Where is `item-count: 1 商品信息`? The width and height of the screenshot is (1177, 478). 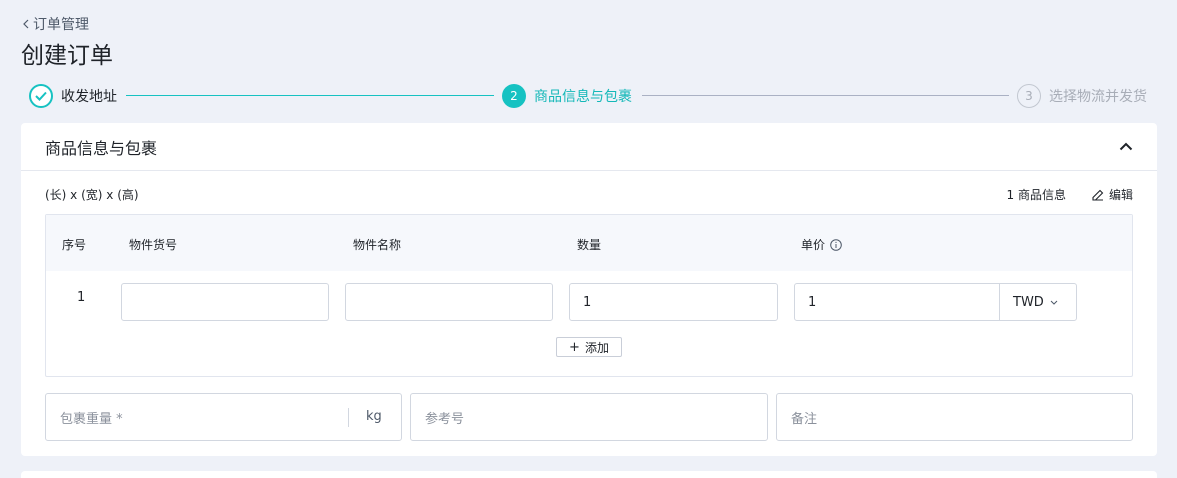 item-count: 1 商品信息 is located at coordinates (1036, 195).